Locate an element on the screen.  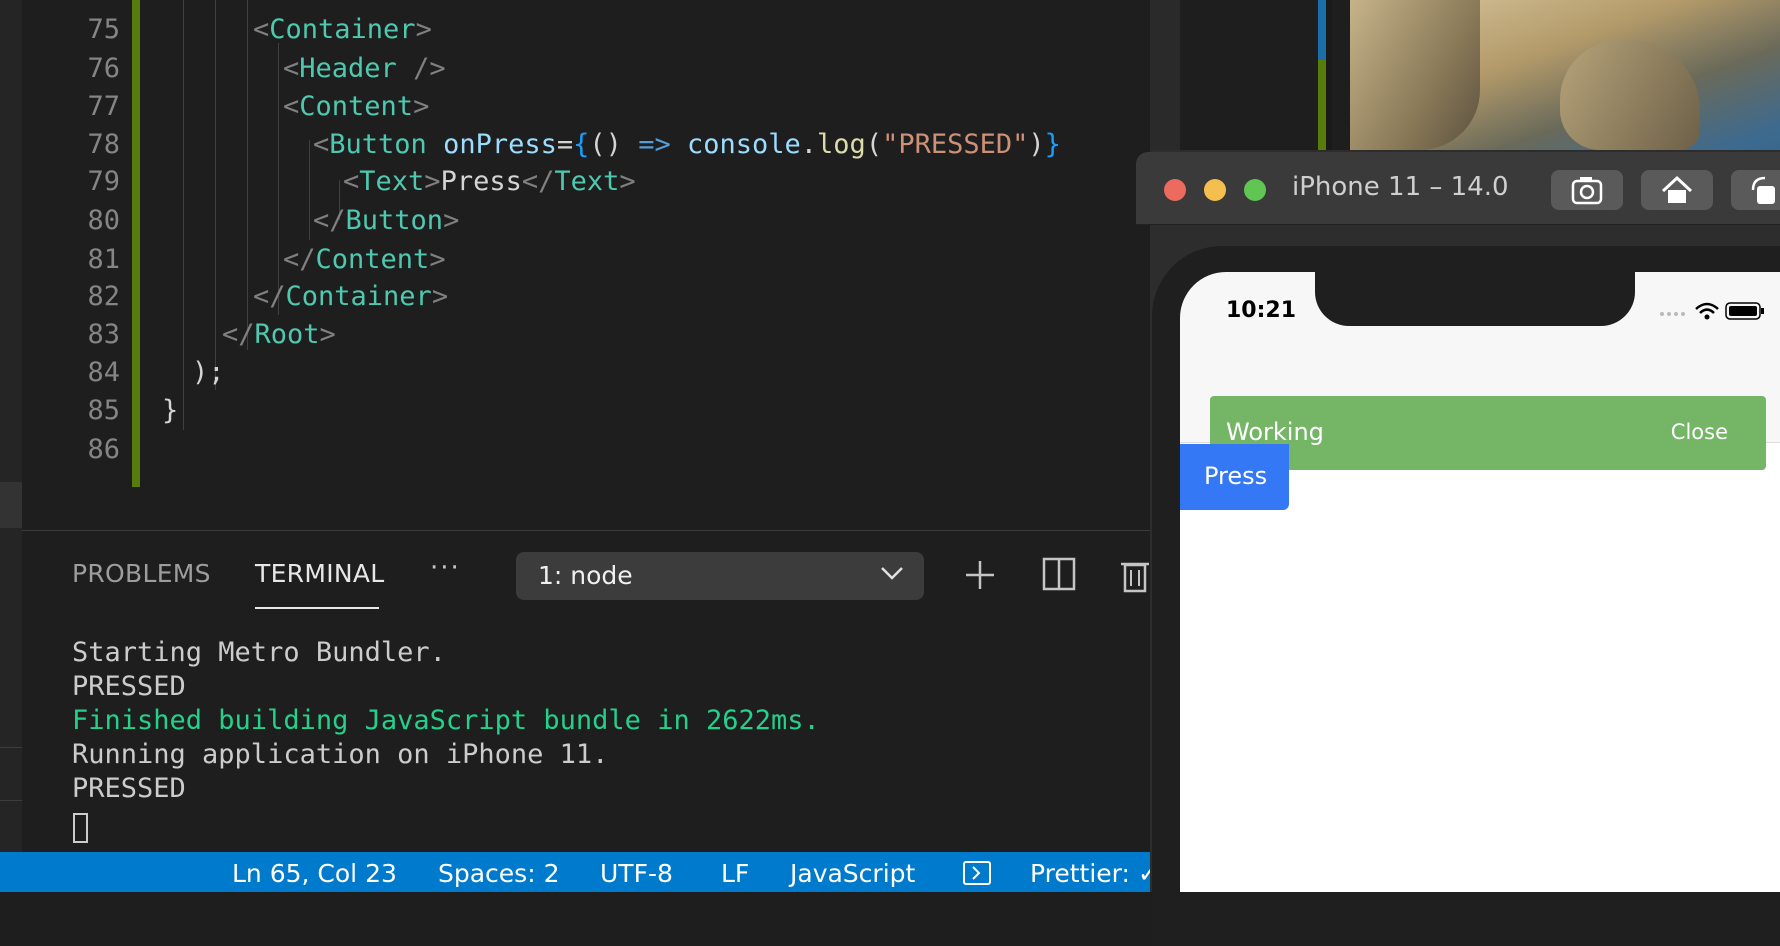
code-line: 80 </Button> is located at coordinates (586, 220).